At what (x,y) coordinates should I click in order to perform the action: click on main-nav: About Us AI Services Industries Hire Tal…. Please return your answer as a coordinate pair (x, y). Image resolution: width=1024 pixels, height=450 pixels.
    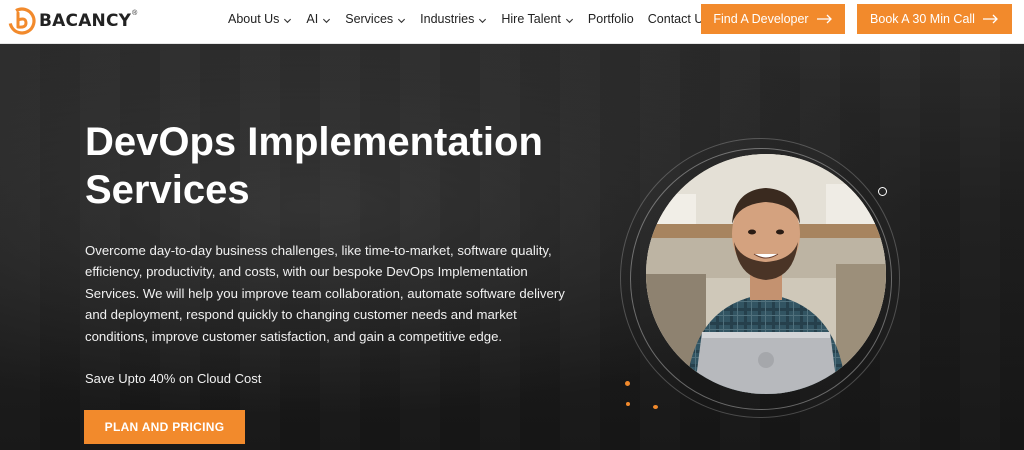
    Looking at the image, I should click on (476, 19).